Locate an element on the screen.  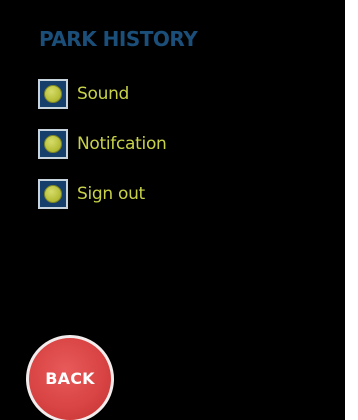
back-button: BACK is located at coordinates (70, 377).